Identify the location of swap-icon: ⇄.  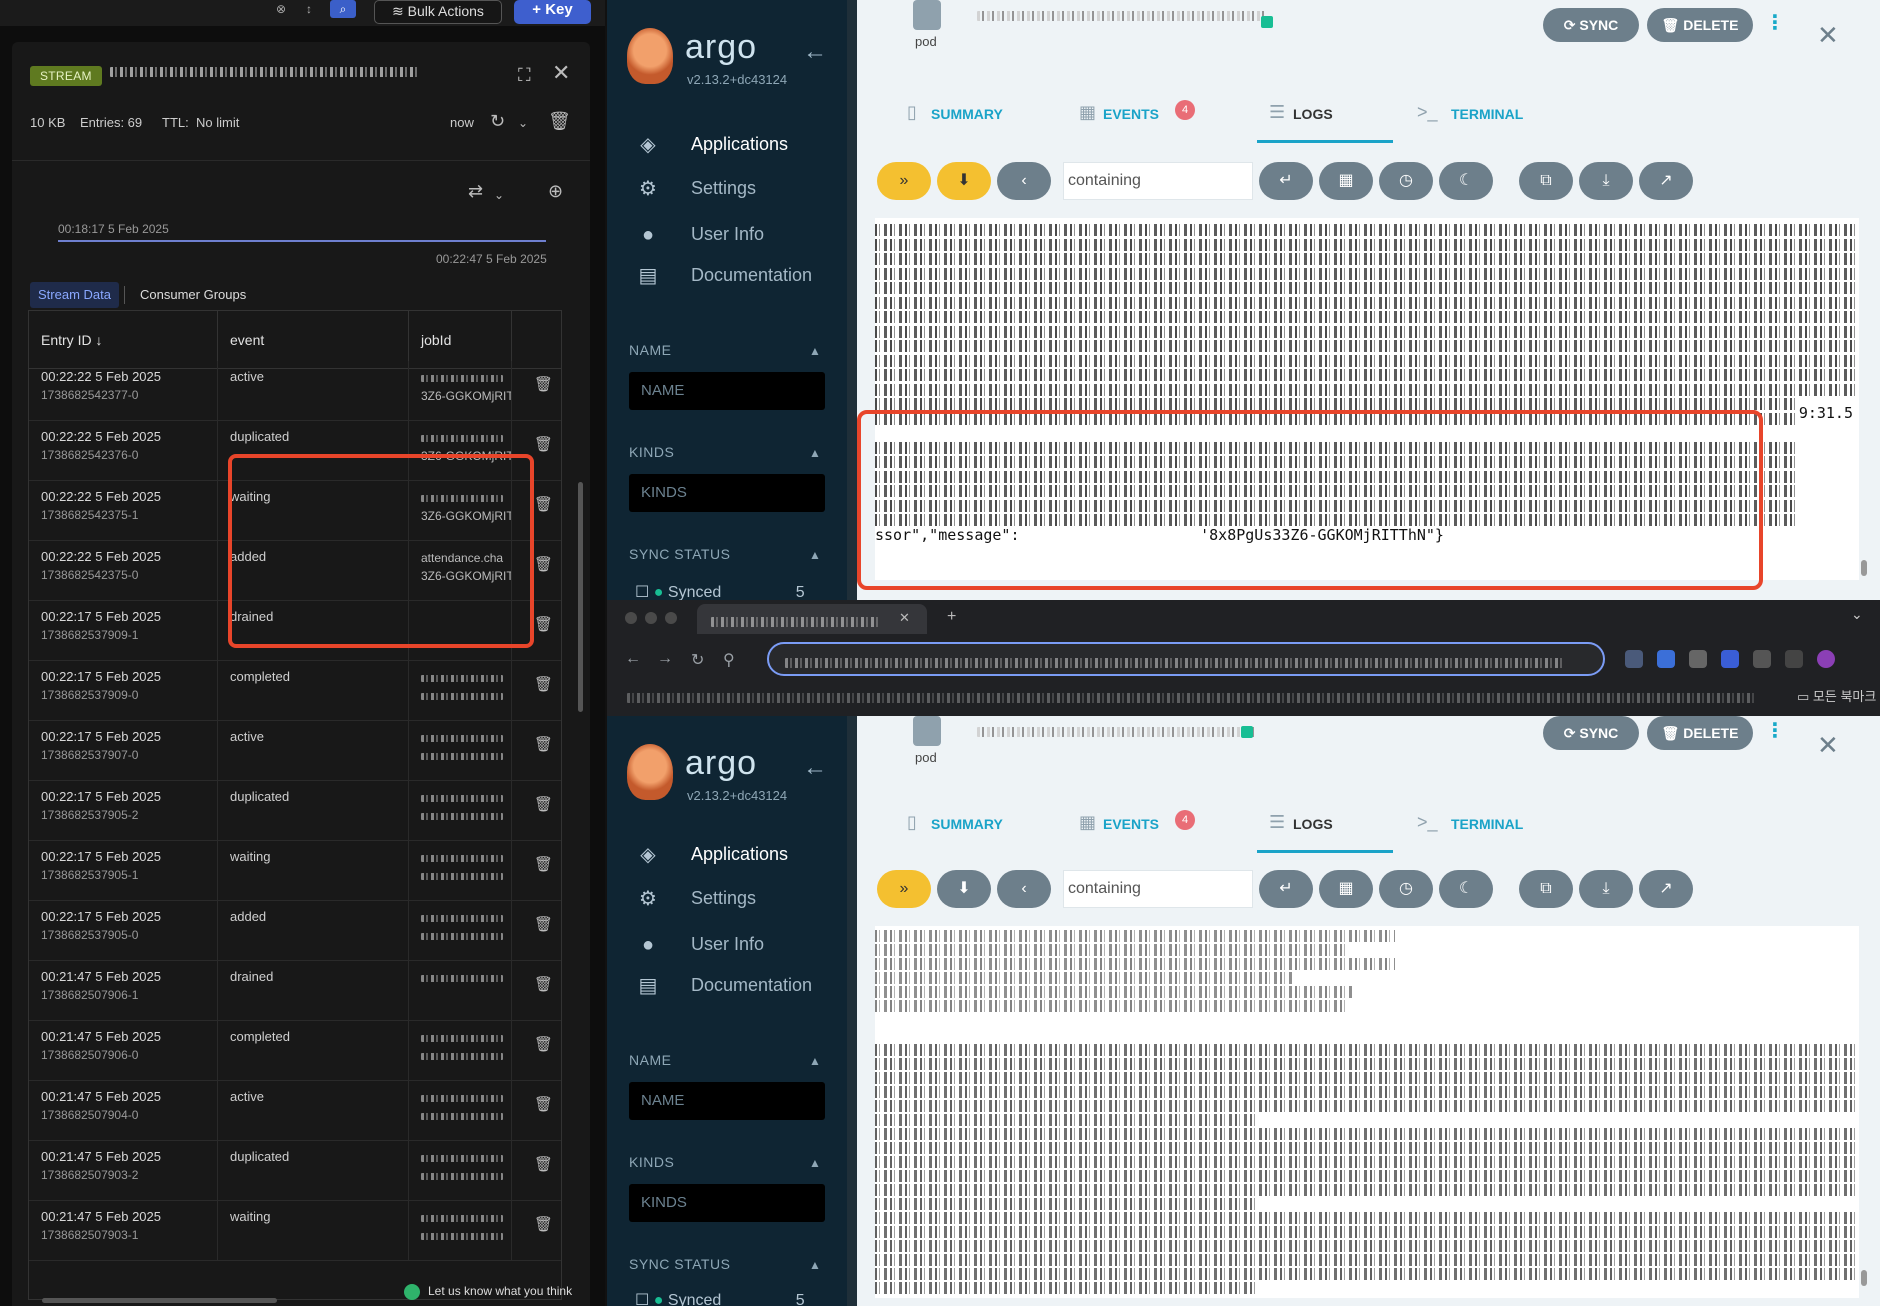
(475, 191).